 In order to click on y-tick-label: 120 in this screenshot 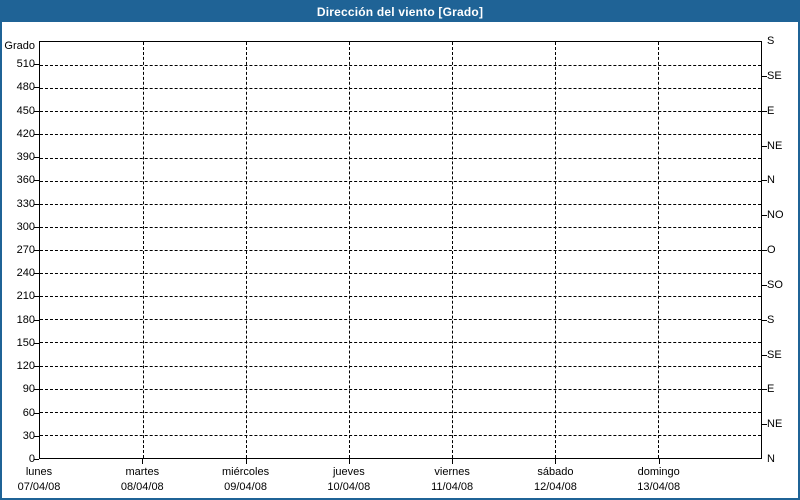, I will do `click(25, 366)`.